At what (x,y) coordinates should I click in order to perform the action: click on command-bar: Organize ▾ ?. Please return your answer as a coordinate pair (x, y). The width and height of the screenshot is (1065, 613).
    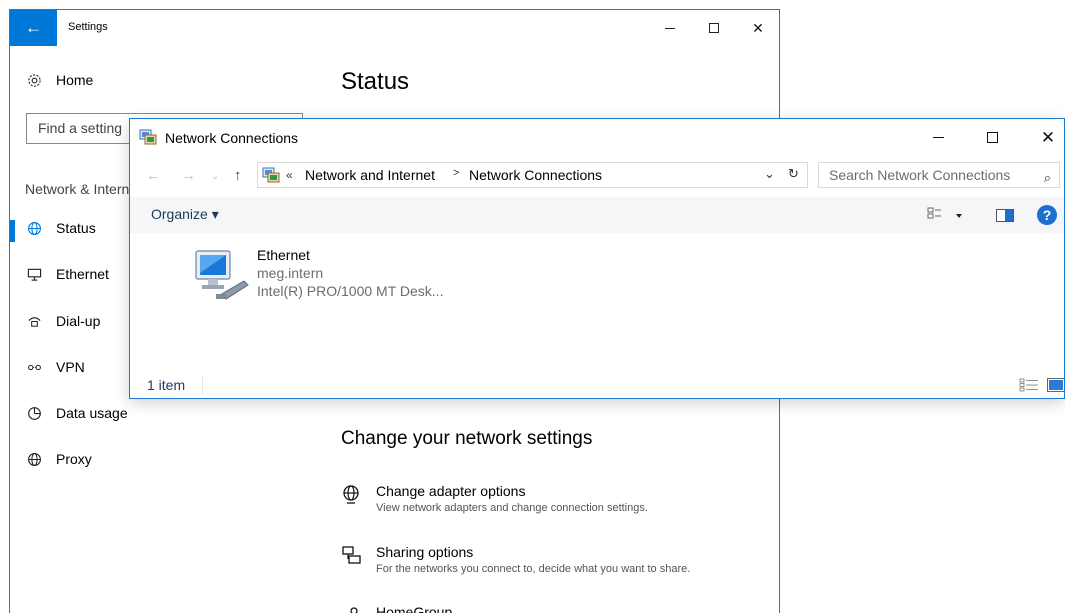
    Looking at the image, I should click on (597, 215).